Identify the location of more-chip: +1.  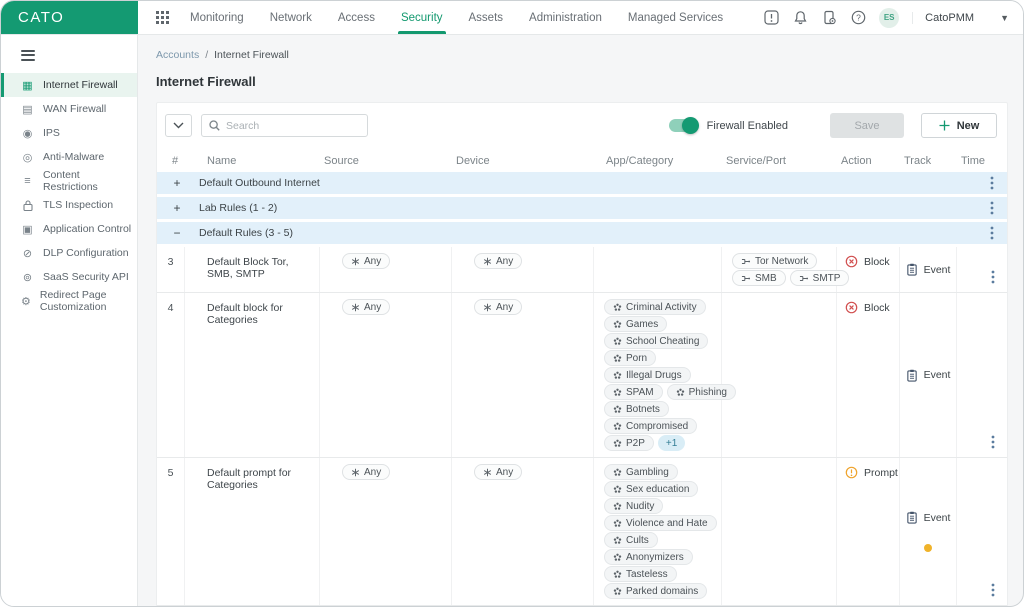
(671, 443).